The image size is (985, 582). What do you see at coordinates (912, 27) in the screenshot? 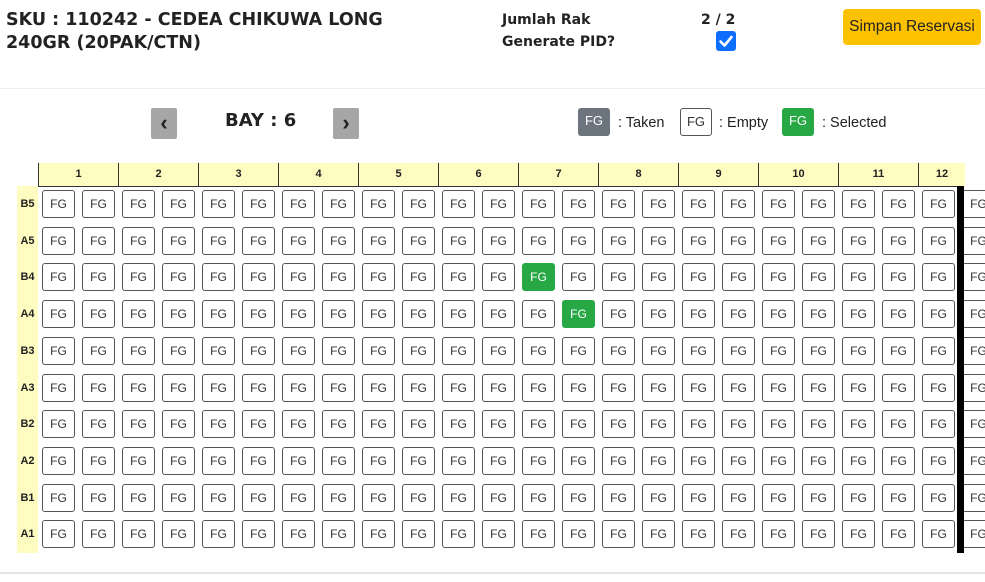
I see `save-reservation-button: Simpan Reservasi` at bounding box center [912, 27].